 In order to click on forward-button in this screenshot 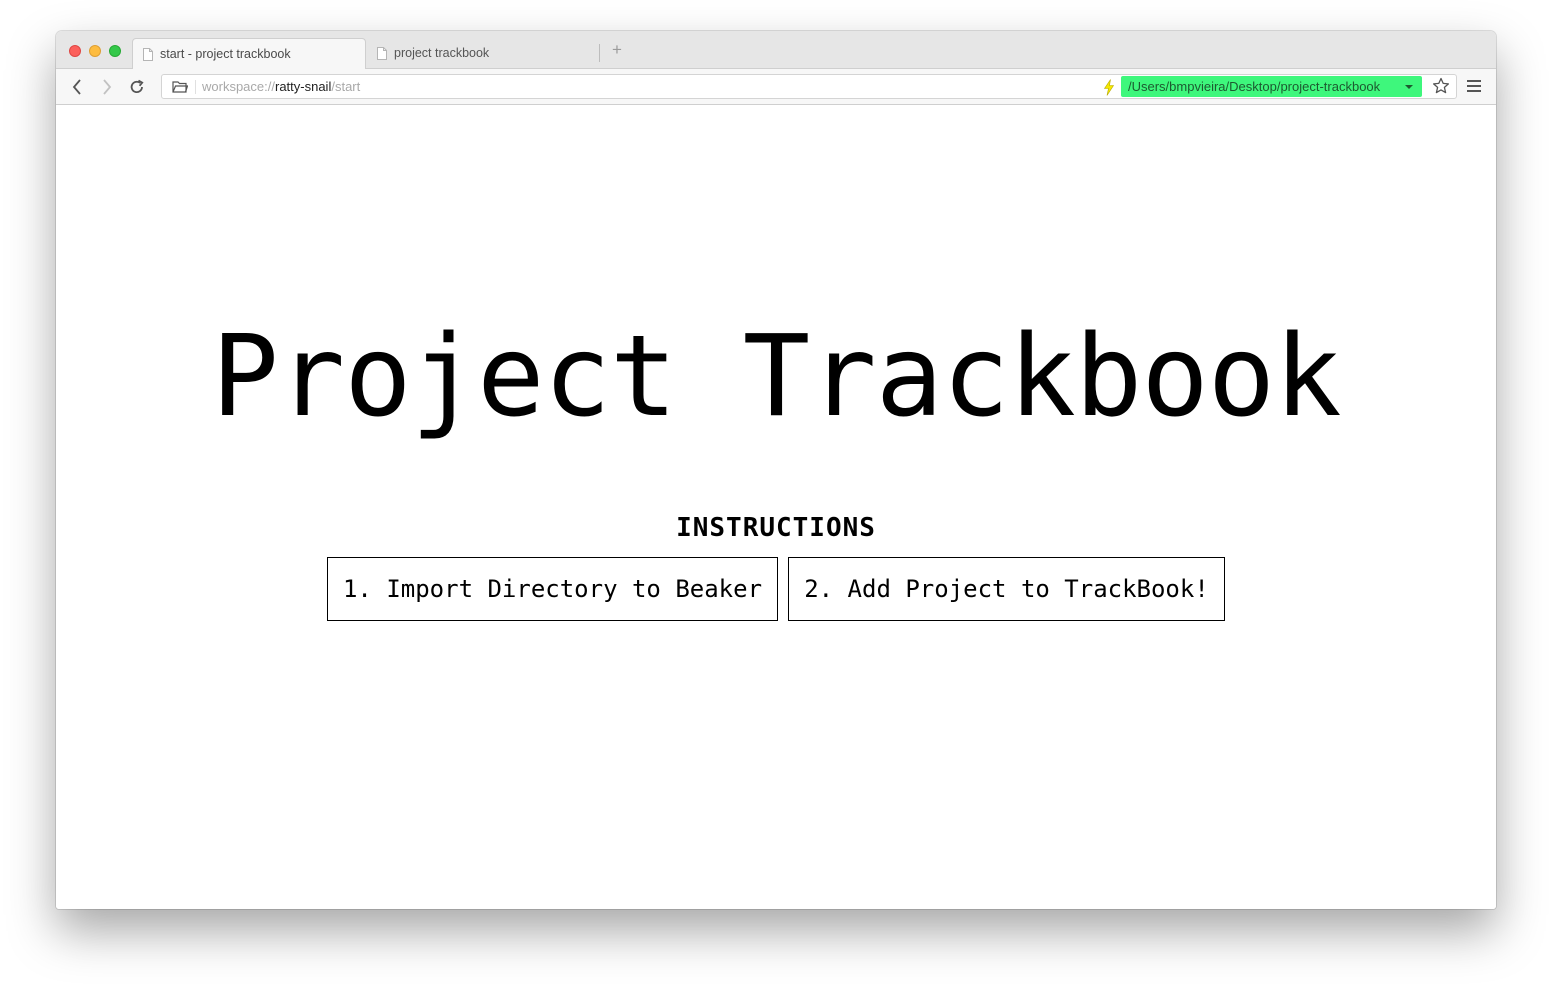, I will do `click(107, 87)`.